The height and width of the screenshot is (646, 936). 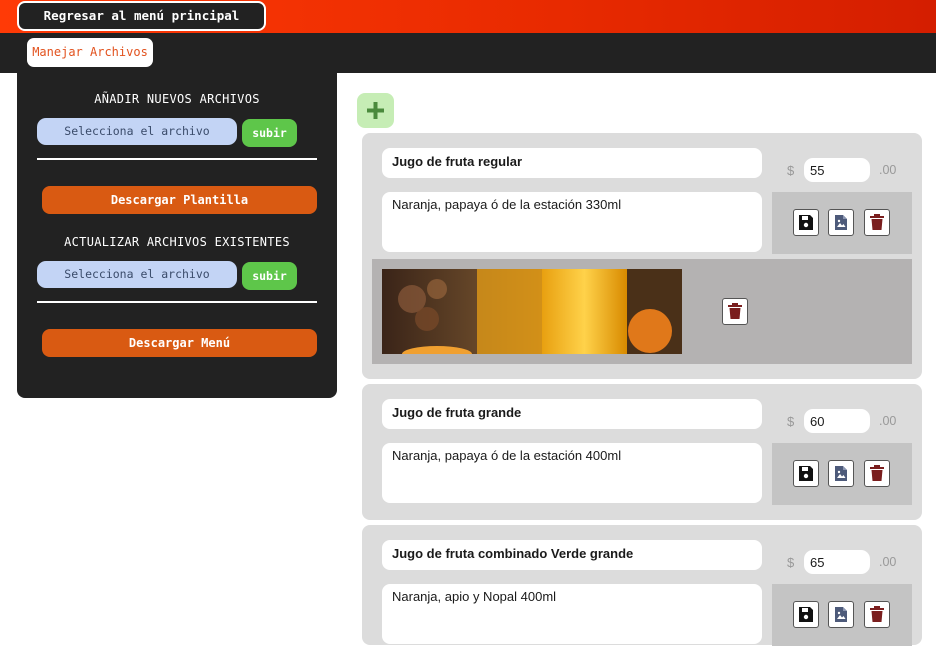 What do you see at coordinates (468, 16) in the screenshot?
I see `top-bar: Regresar al menú principal` at bounding box center [468, 16].